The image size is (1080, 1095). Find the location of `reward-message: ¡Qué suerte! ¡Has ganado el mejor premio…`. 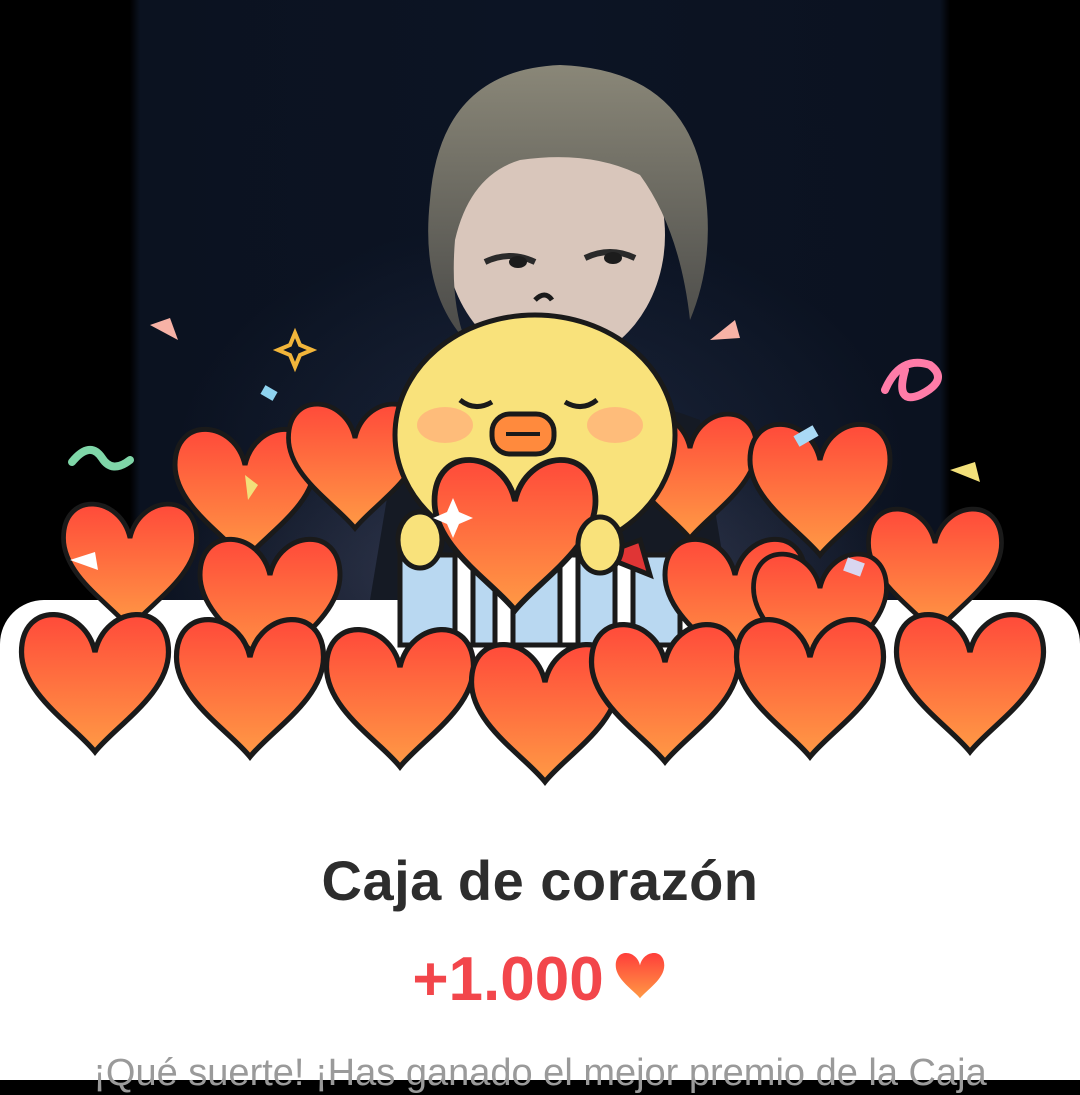

reward-message: ¡Qué suerte! ¡Has ganado el mejor premio… is located at coordinates (540, 1073).